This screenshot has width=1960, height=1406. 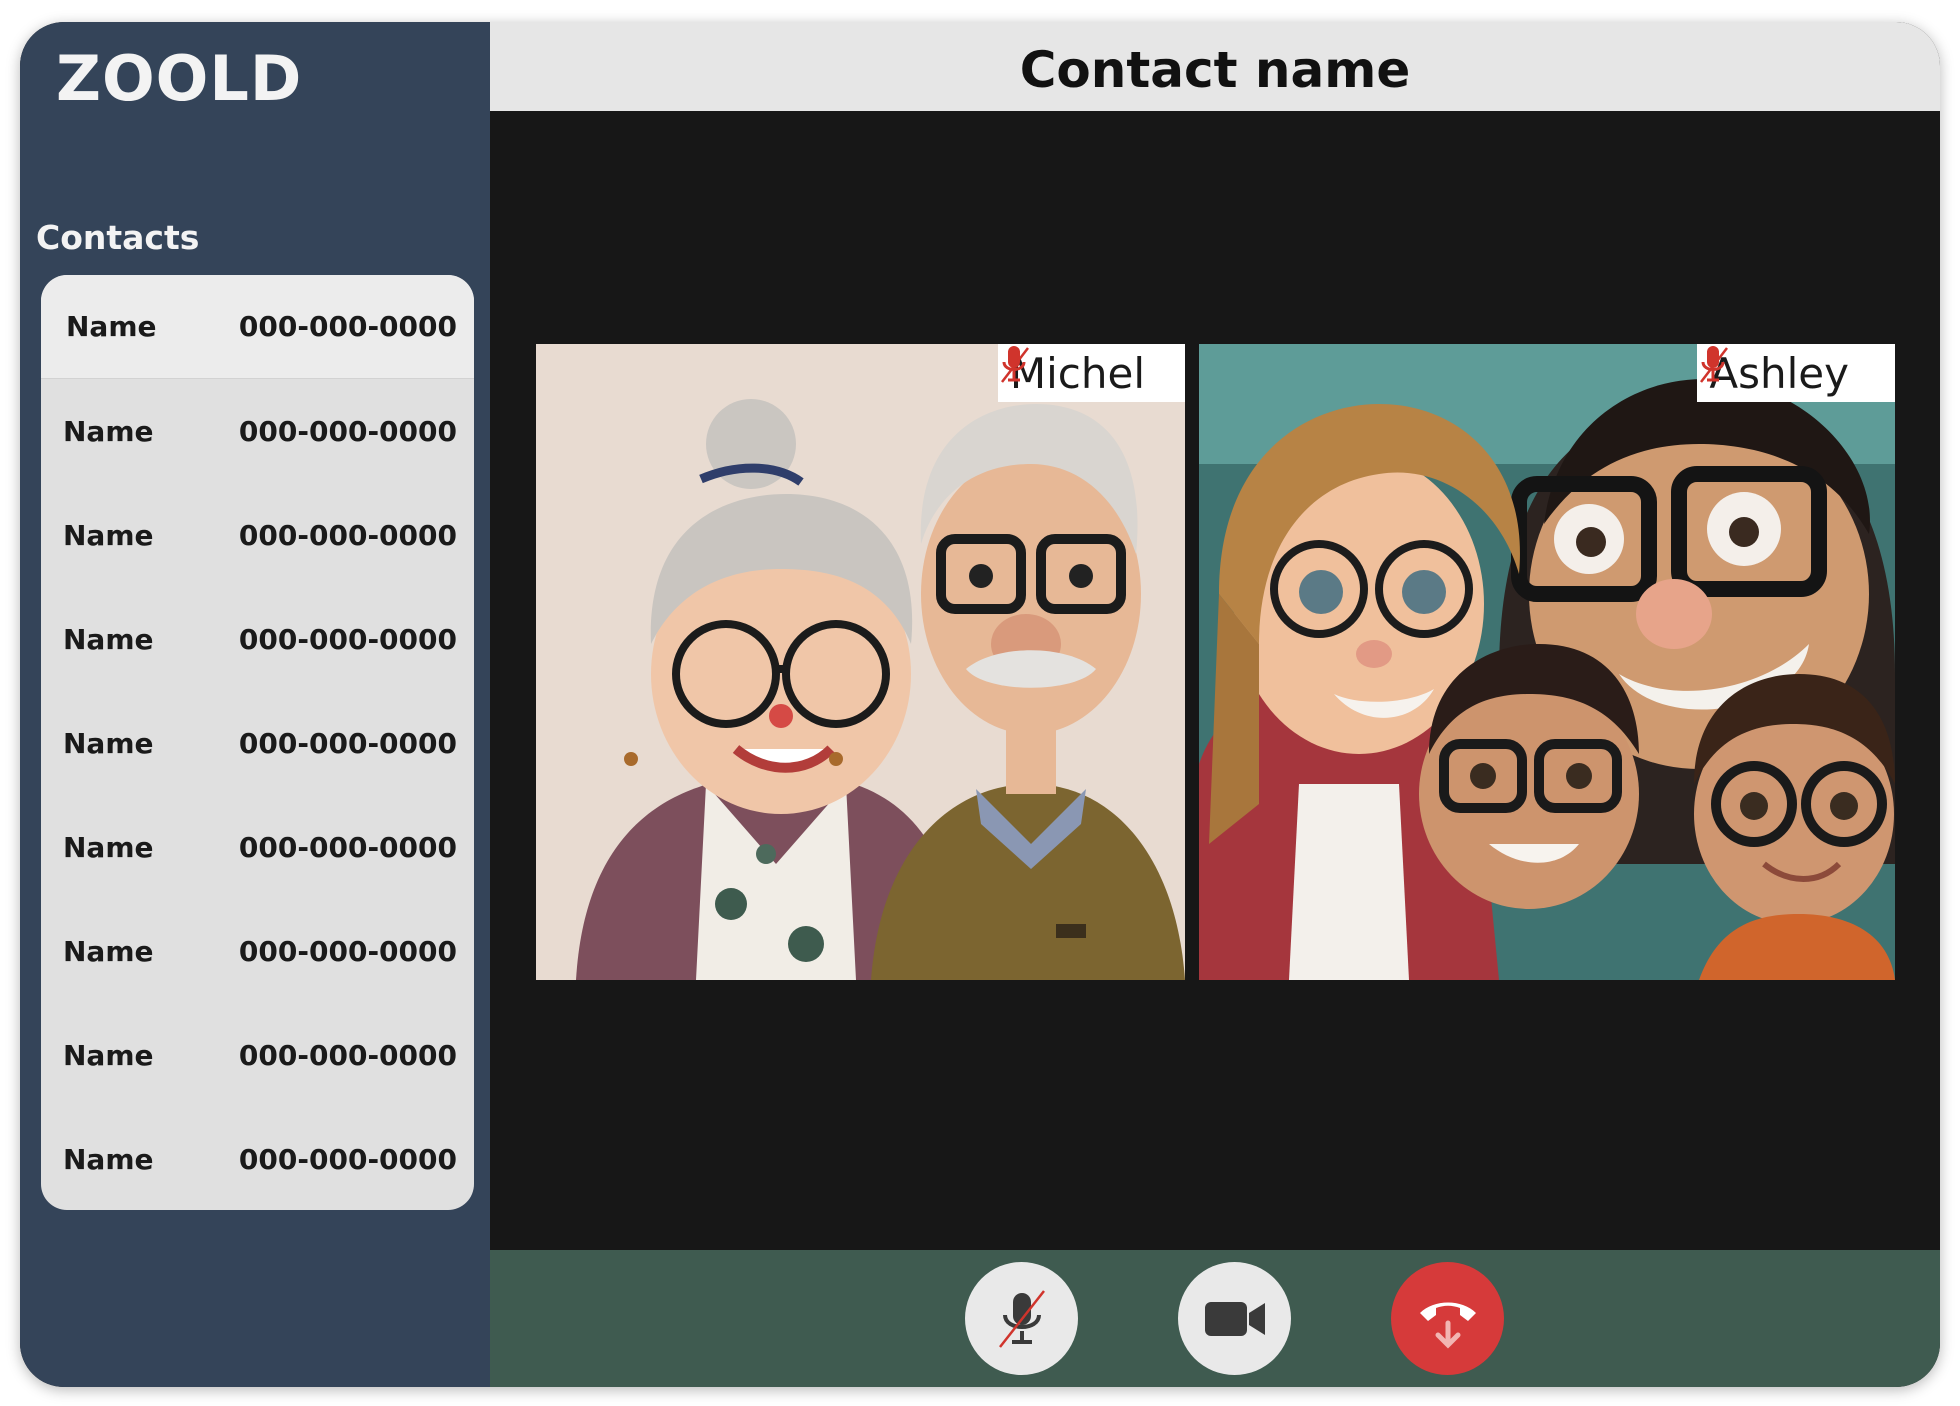 What do you see at coordinates (1215, 69) in the screenshot?
I see `contact-title: Contact name` at bounding box center [1215, 69].